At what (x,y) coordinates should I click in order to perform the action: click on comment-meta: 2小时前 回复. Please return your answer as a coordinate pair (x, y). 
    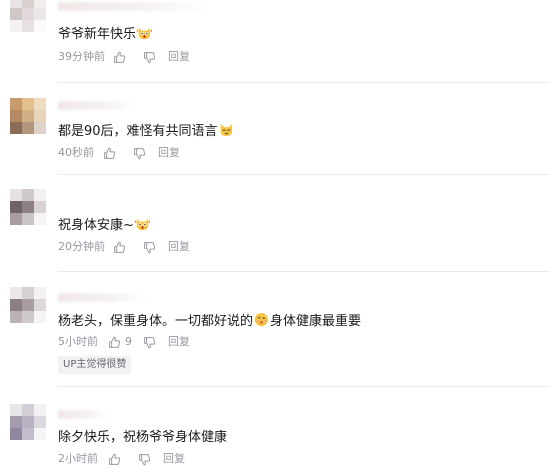
    Looking at the image, I should click on (121, 459).